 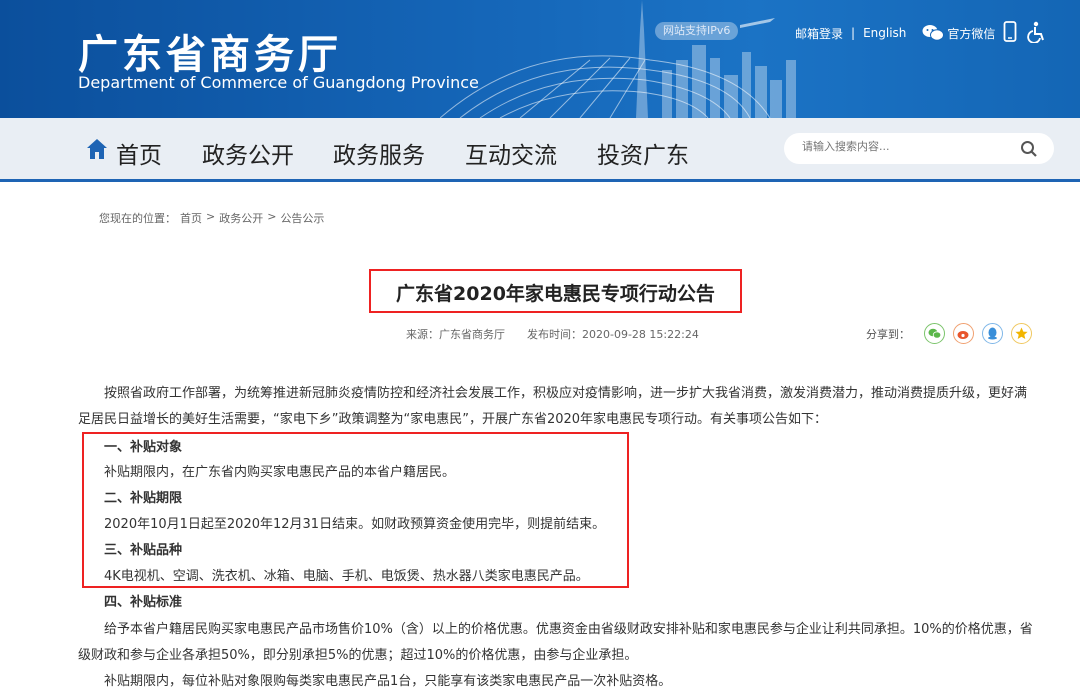 I want to click on top-links: 邮箱登录 | English 官方微信, so click(x=895, y=33).